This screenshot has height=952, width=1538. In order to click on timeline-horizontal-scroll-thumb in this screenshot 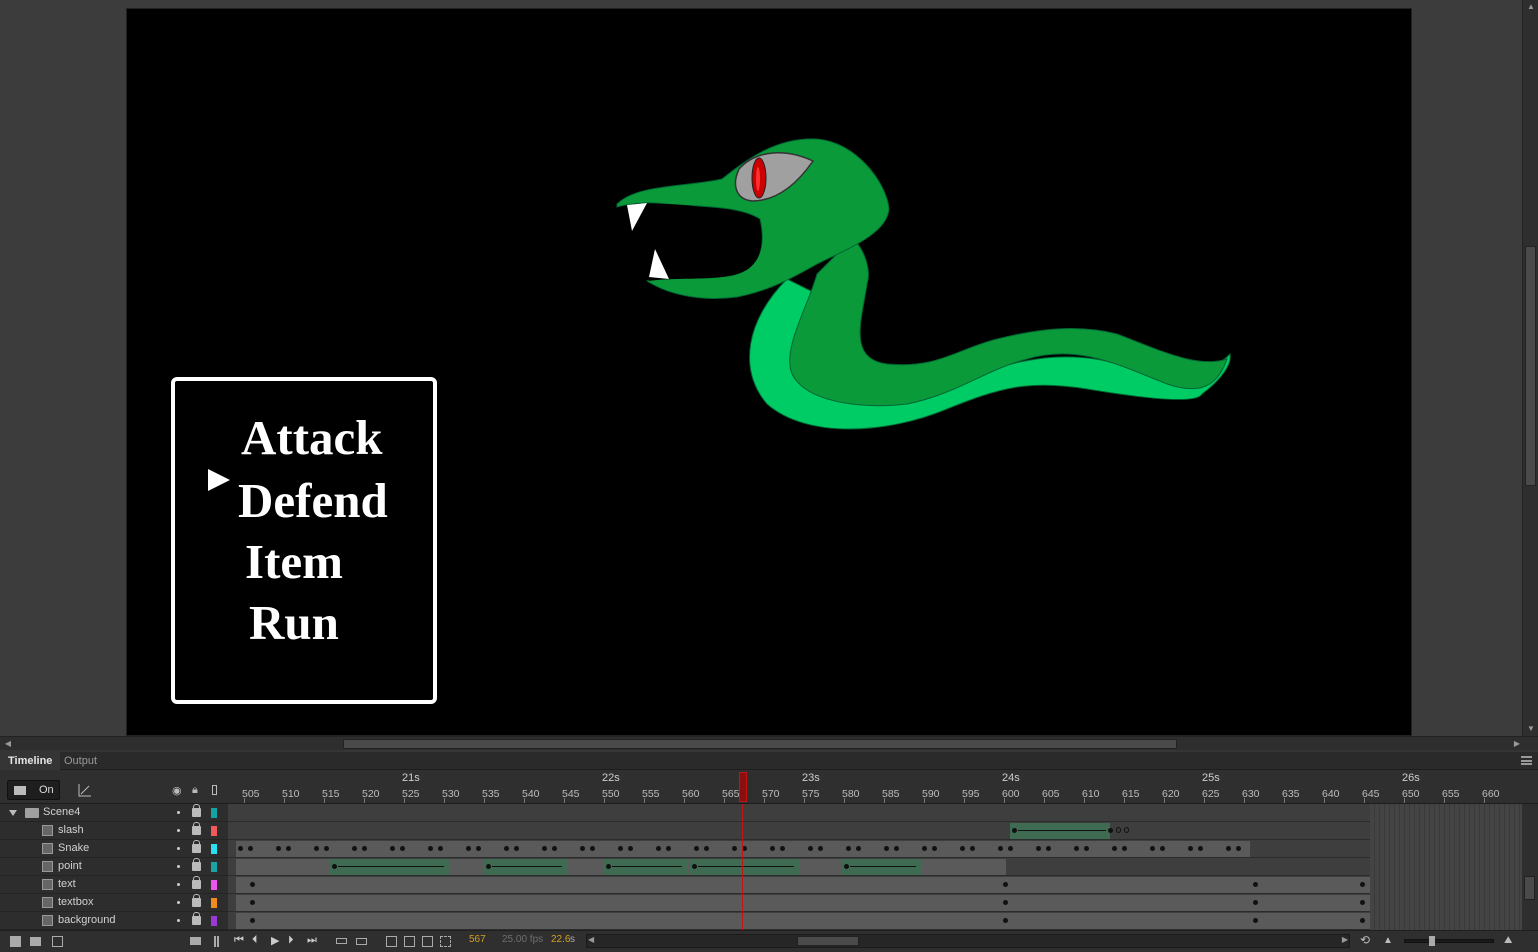, I will do `click(828, 941)`.